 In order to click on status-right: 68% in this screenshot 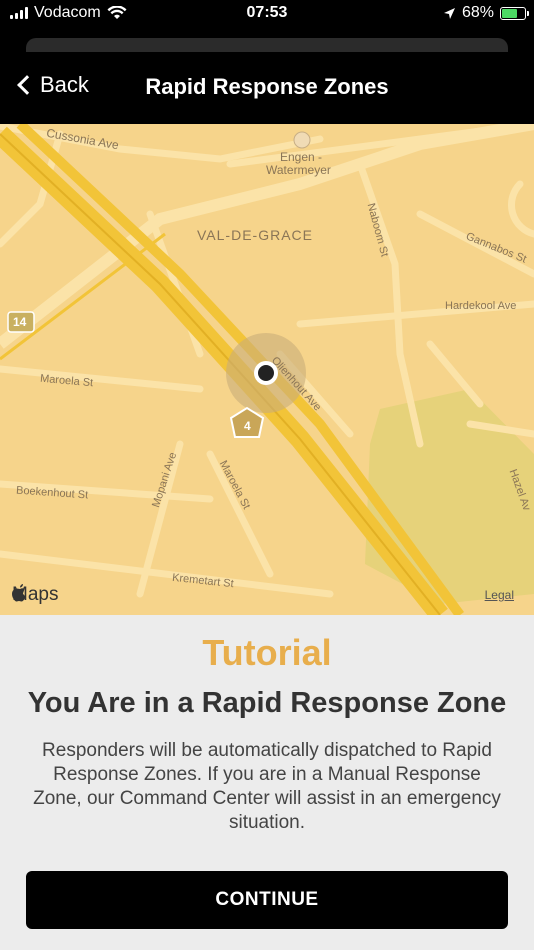, I will do `click(486, 13)`.